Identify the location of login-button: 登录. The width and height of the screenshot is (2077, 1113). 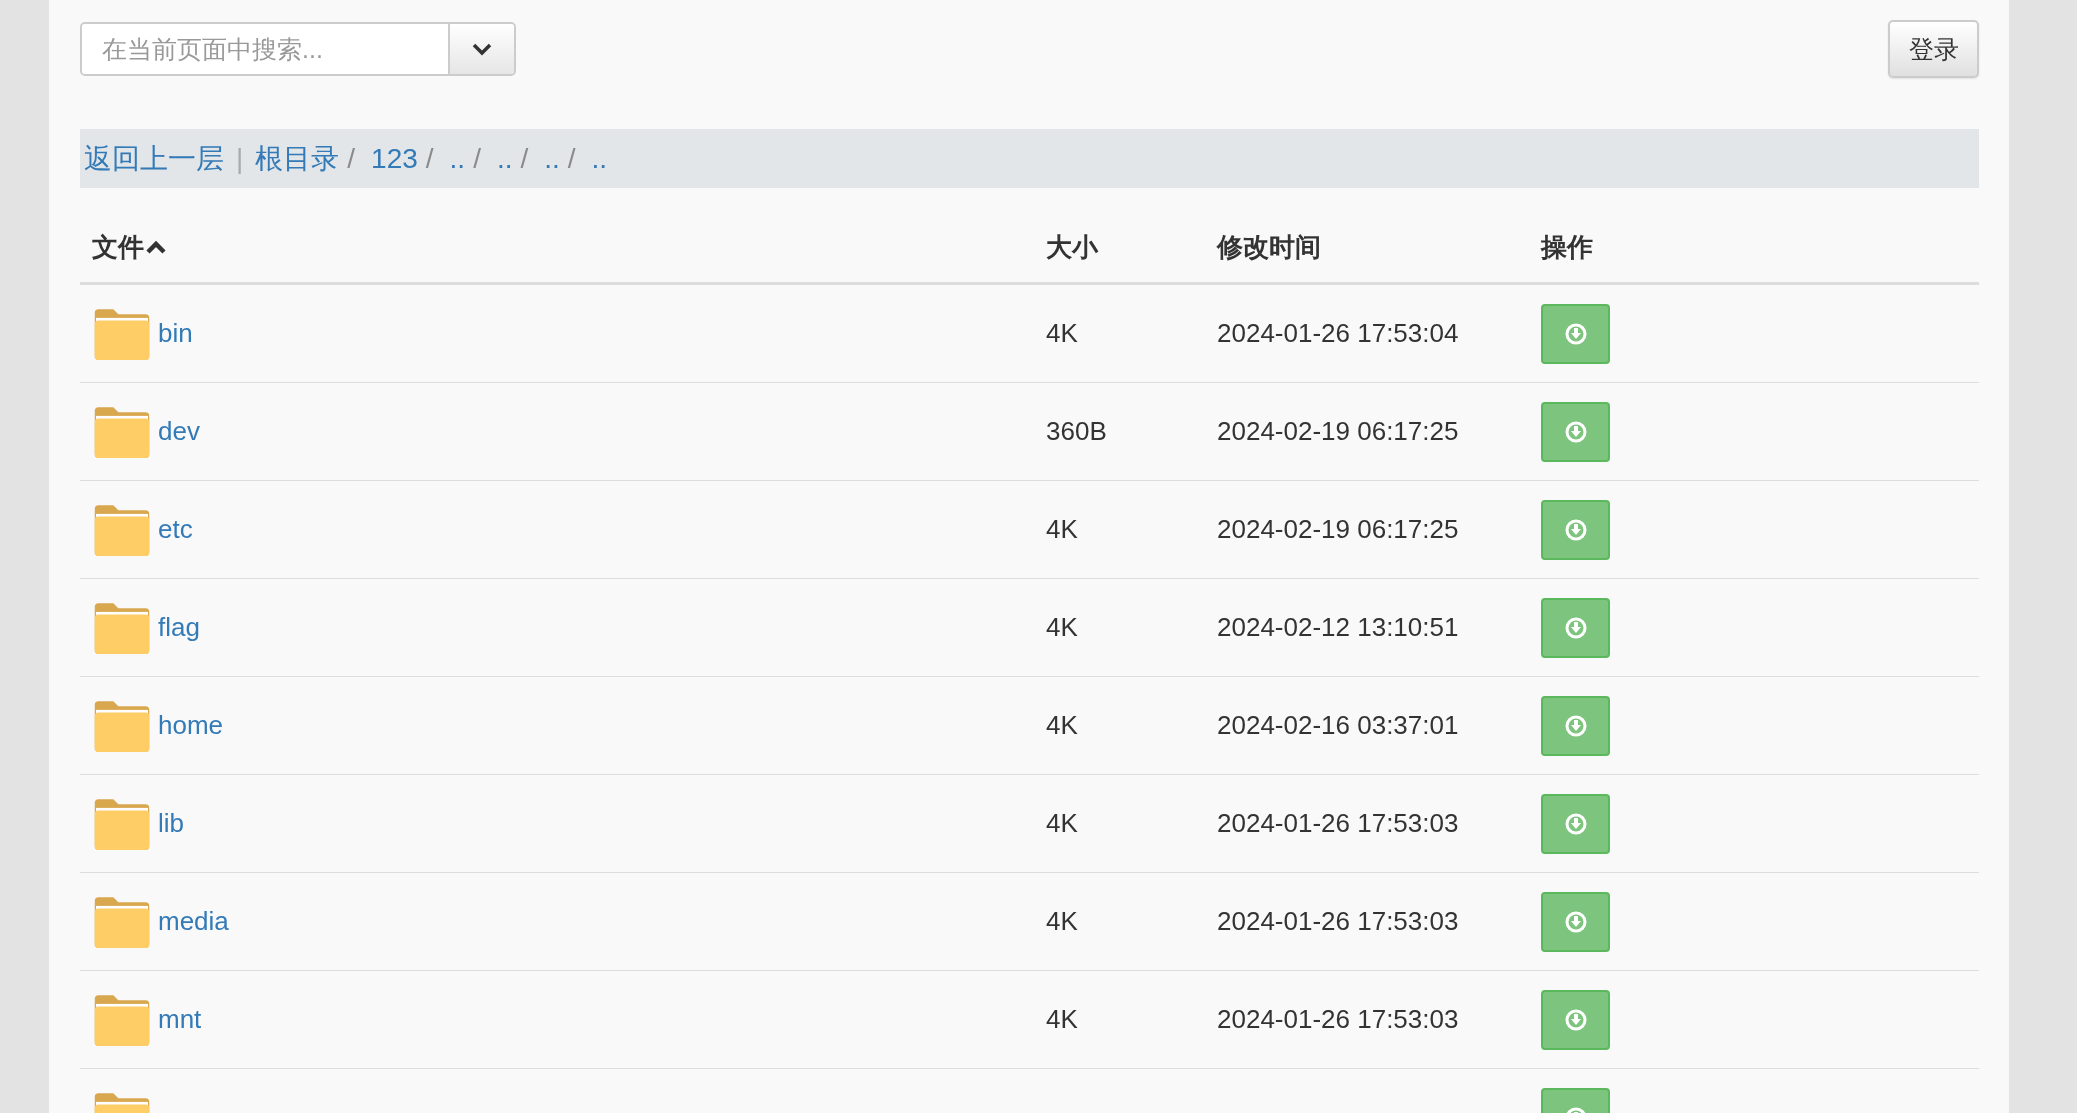
(1933, 49).